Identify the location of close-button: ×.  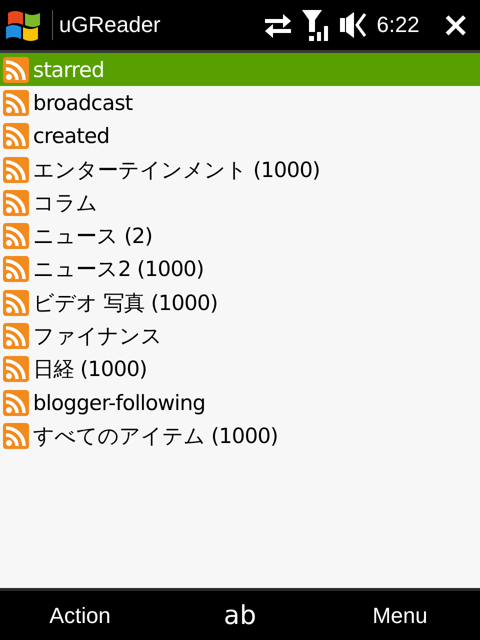
(456, 25).